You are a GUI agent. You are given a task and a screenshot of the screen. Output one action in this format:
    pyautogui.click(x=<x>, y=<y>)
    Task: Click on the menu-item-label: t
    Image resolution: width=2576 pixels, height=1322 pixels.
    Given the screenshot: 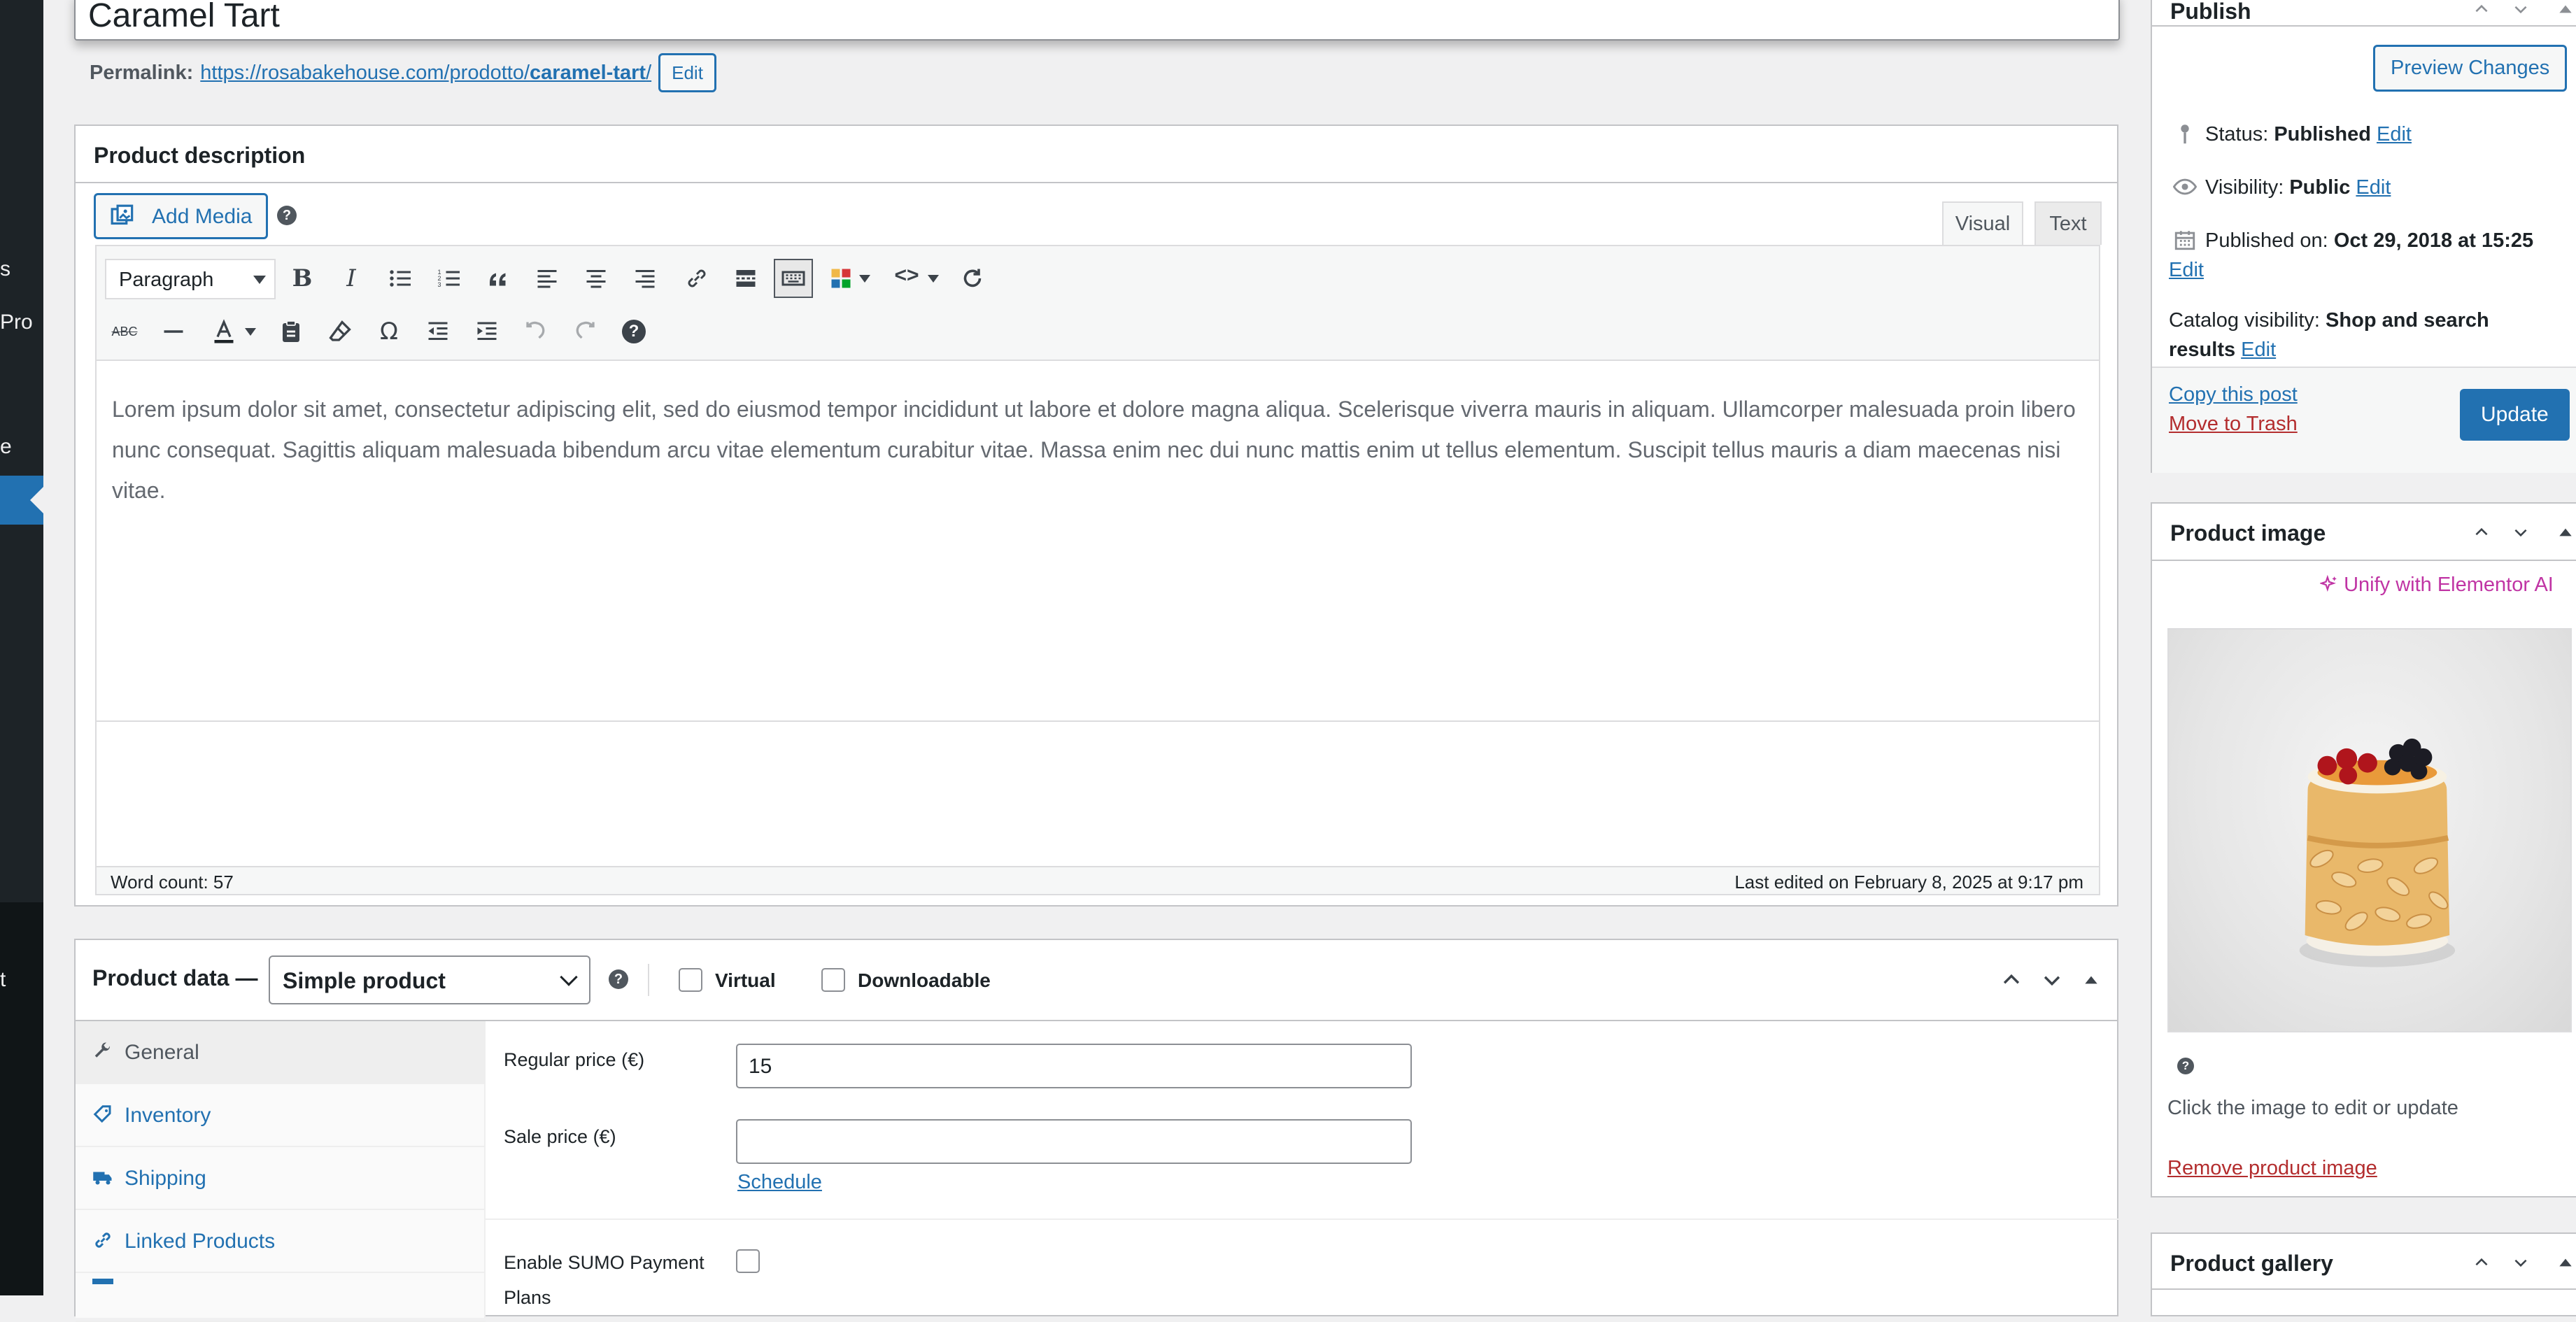 What is the action you would take?
    pyautogui.click(x=3, y=980)
    